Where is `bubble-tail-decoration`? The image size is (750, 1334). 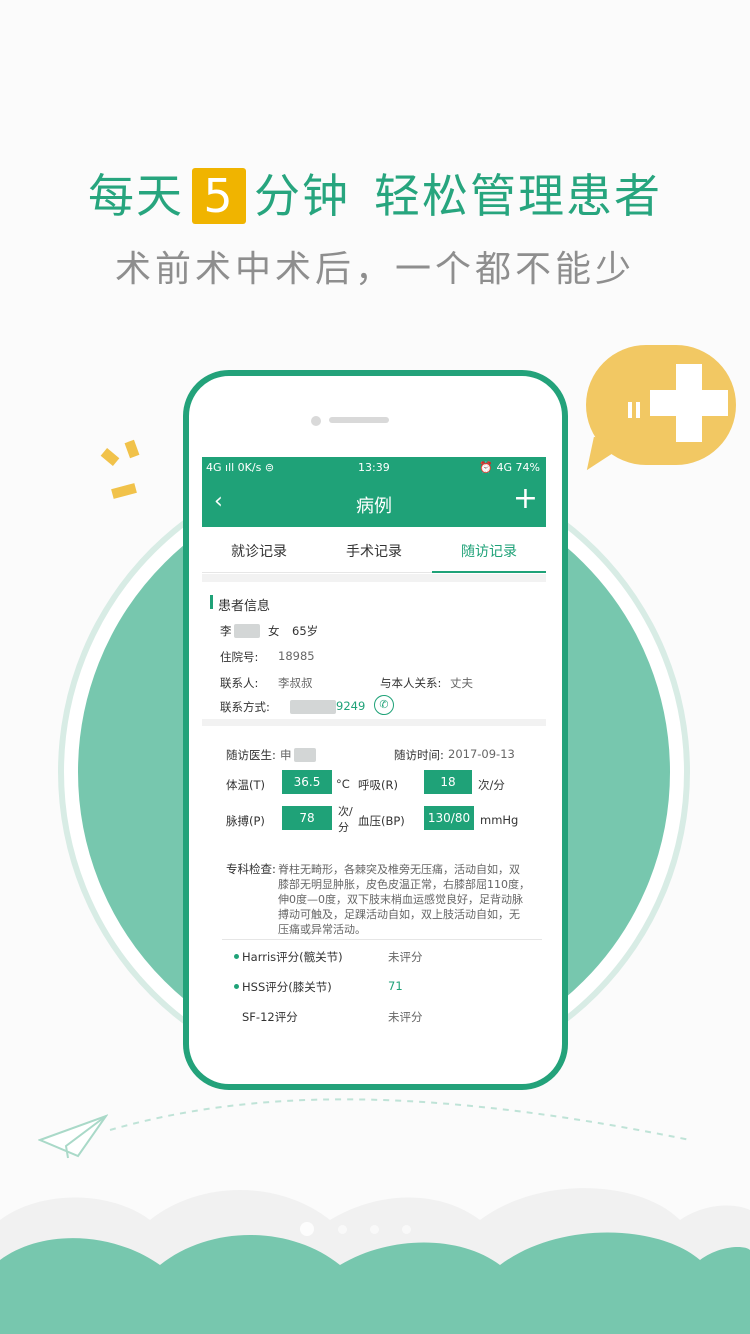 bubble-tail-decoration is located at coordinates (607, 457).